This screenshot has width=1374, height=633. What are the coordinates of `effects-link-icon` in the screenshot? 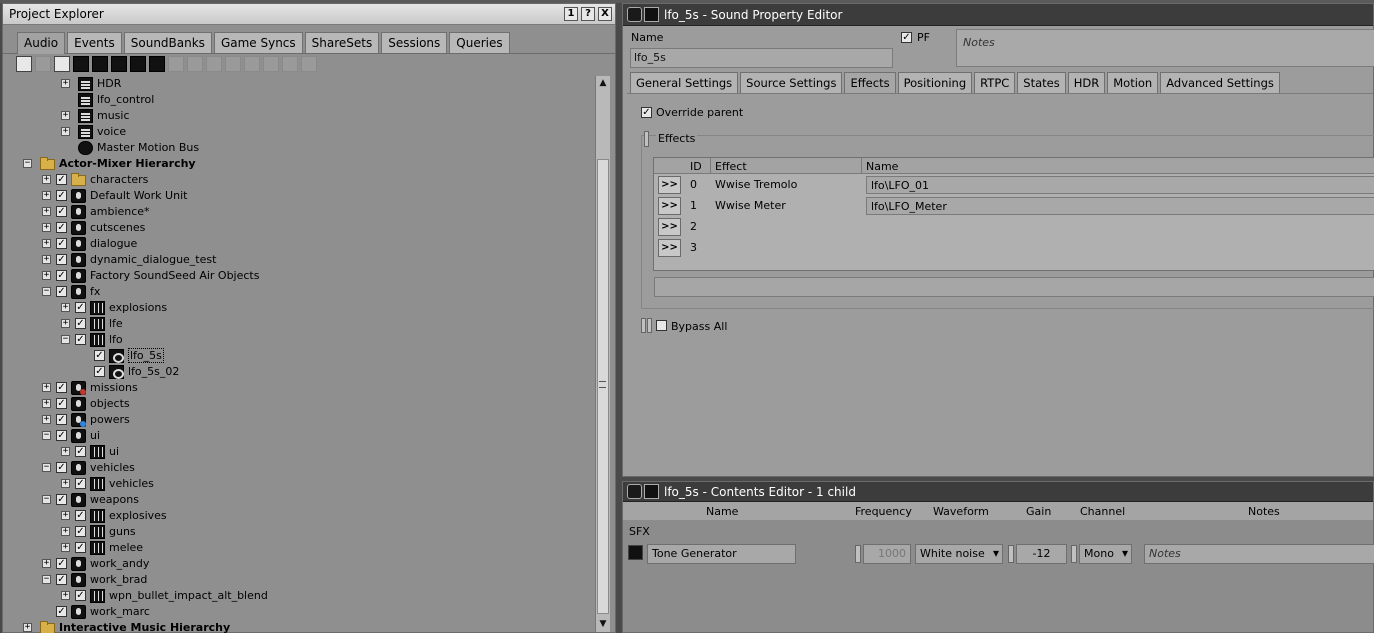 It's located at (646, 139).